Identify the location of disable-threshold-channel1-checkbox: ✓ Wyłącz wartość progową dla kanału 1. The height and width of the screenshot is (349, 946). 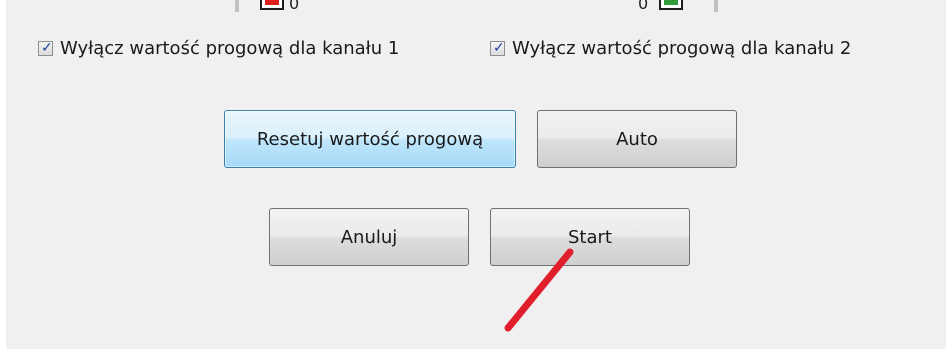
(218, 48).